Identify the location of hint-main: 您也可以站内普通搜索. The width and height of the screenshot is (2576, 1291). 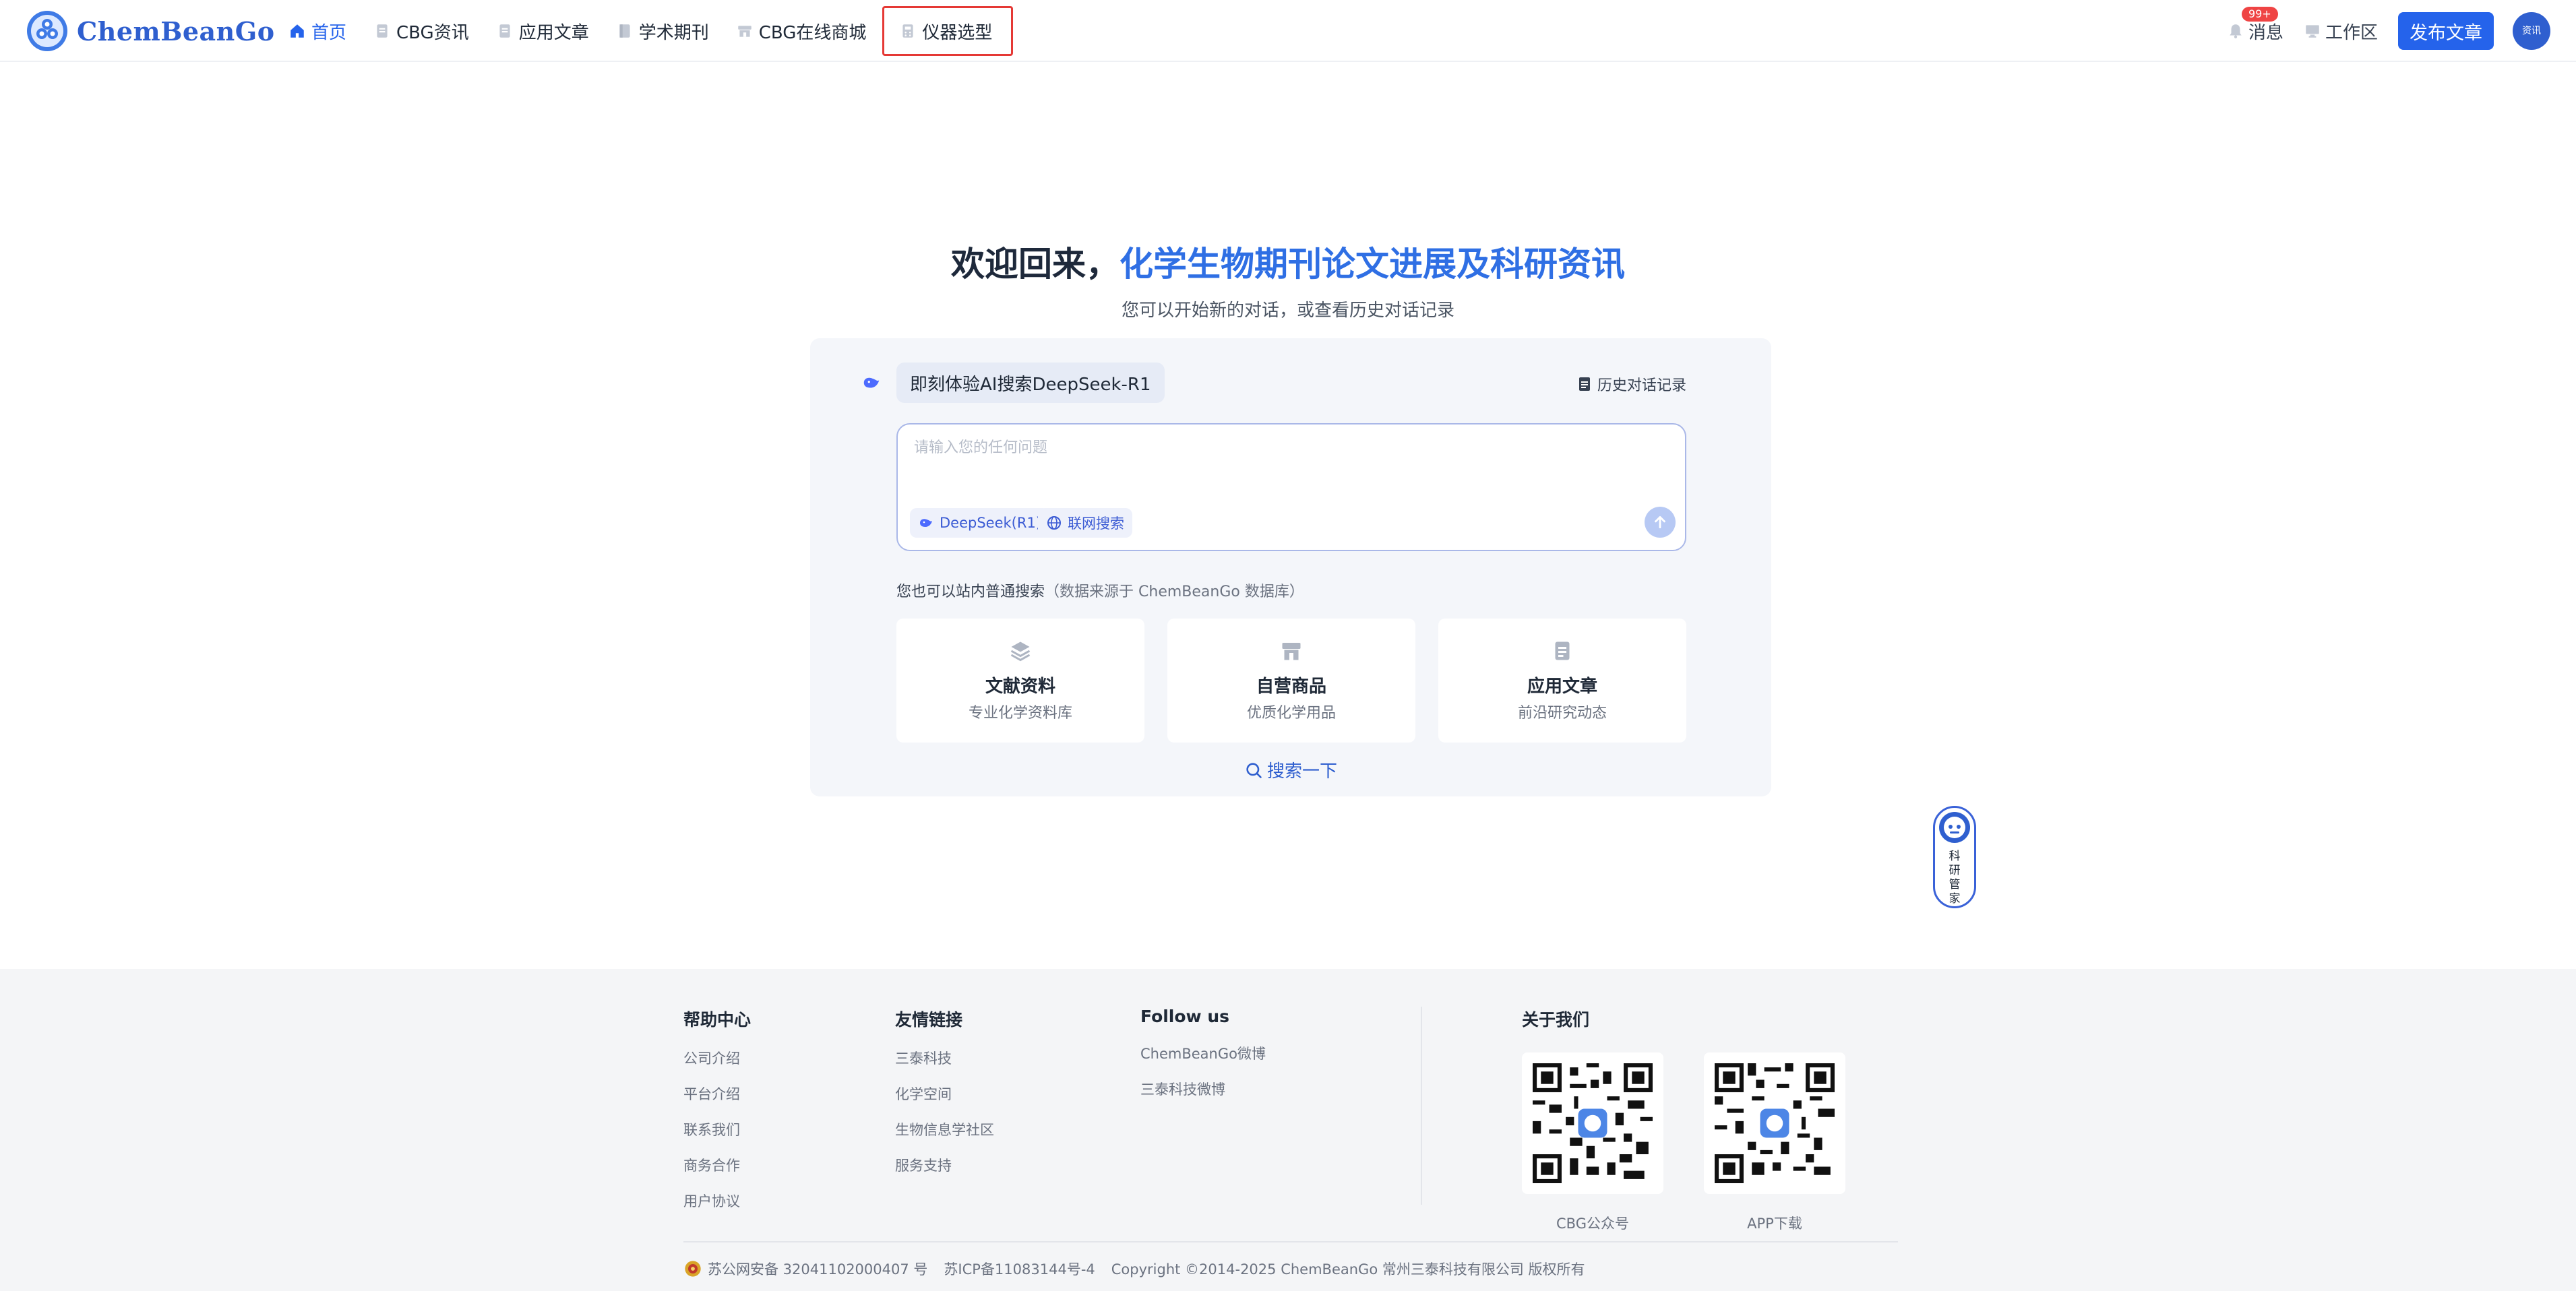
(971, 592).